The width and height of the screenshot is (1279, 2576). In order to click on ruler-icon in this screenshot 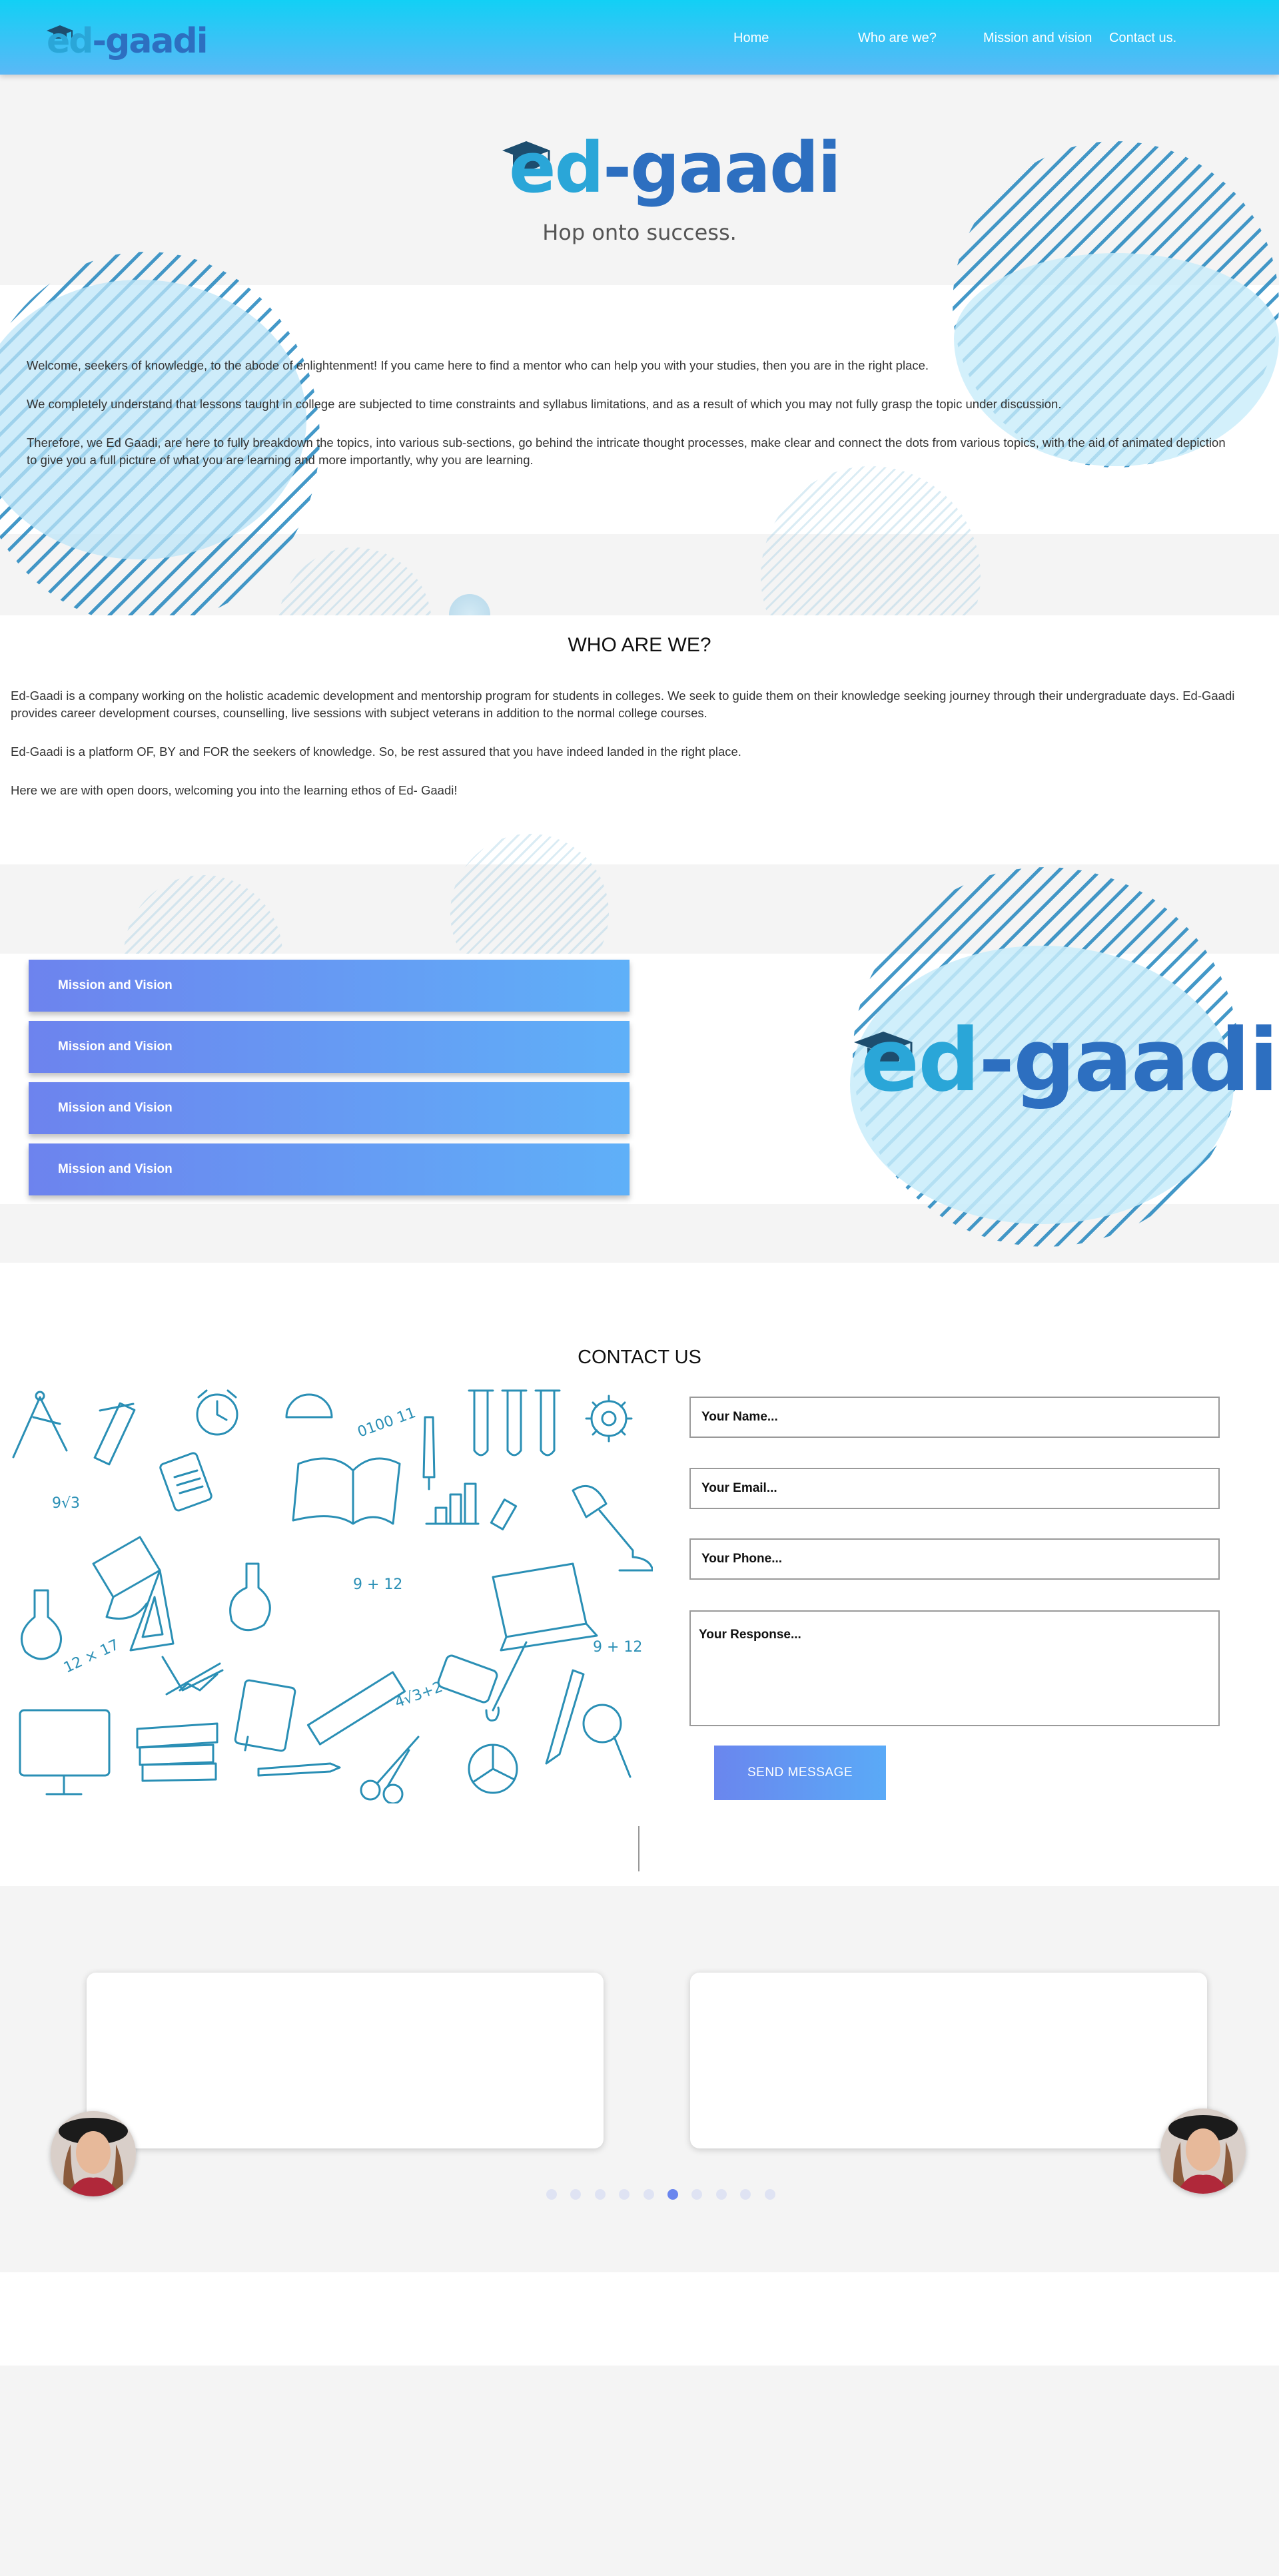, I will do `click(356, 1708)`.